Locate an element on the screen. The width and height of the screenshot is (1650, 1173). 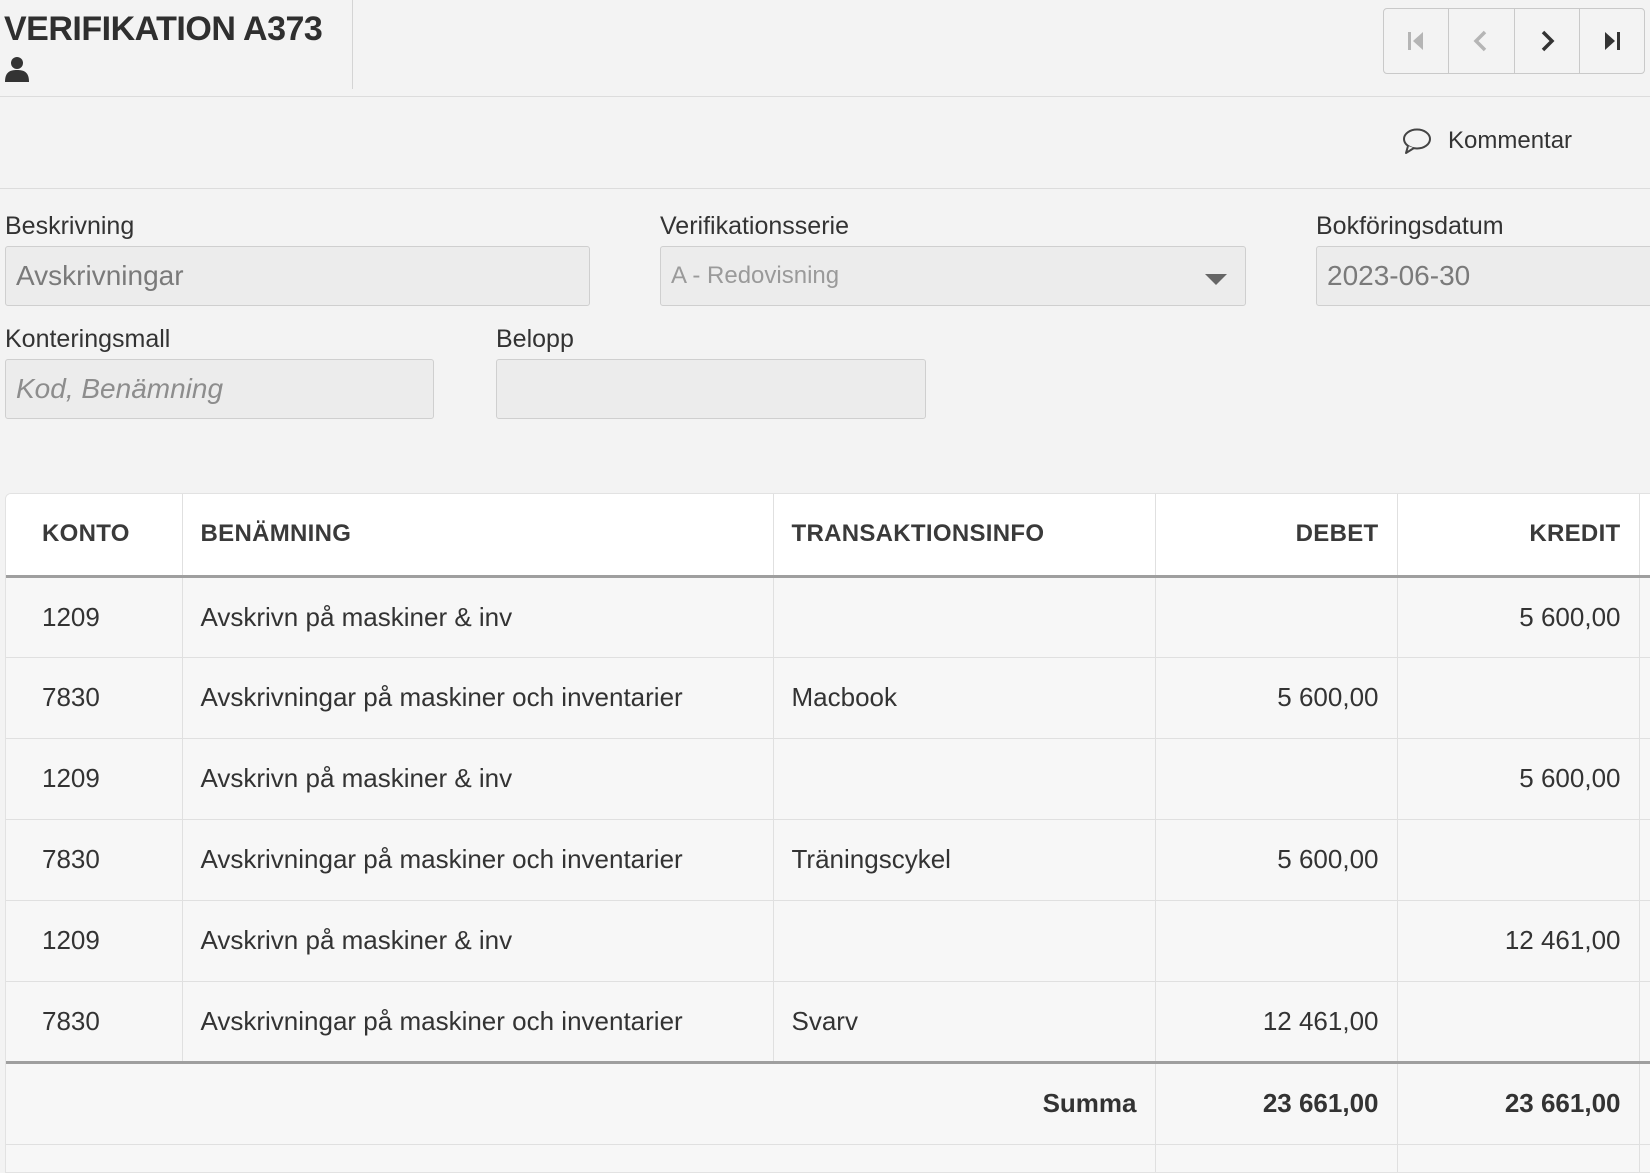
cell-info: Macbook is located at coordinates (964, 698).